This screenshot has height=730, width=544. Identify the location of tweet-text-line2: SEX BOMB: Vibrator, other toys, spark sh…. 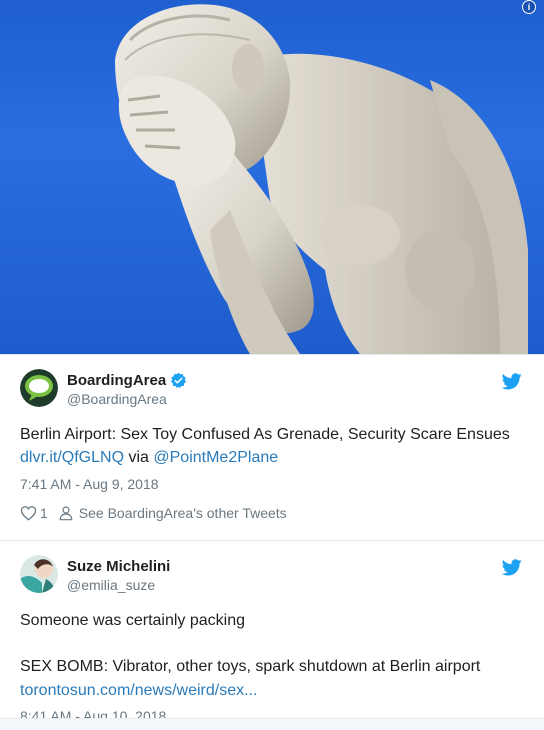
(250, 666).